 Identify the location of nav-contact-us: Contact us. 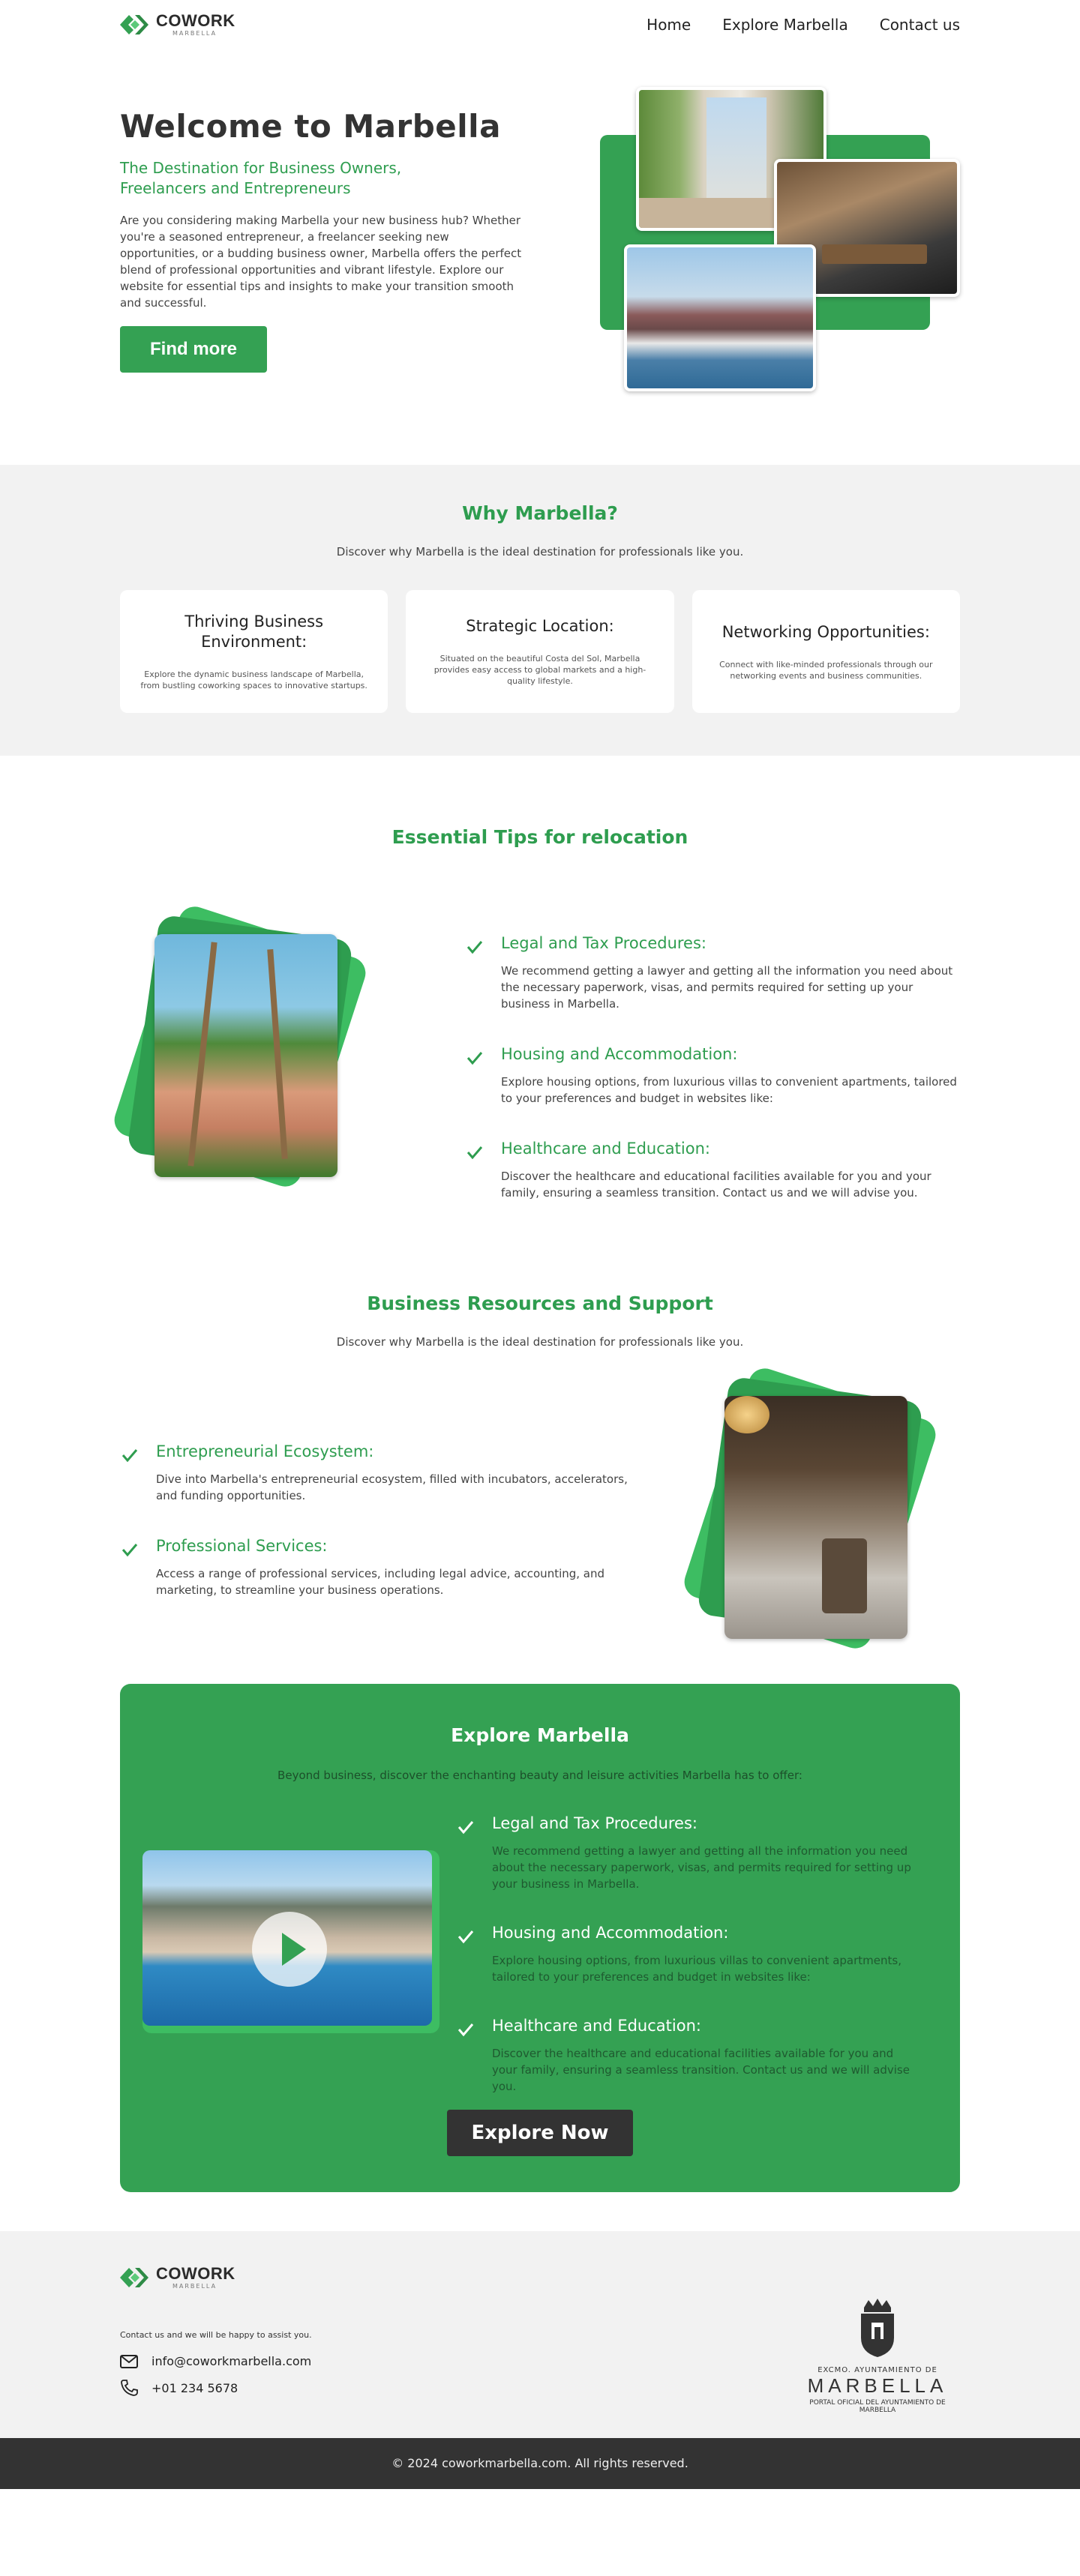
(920, 25).